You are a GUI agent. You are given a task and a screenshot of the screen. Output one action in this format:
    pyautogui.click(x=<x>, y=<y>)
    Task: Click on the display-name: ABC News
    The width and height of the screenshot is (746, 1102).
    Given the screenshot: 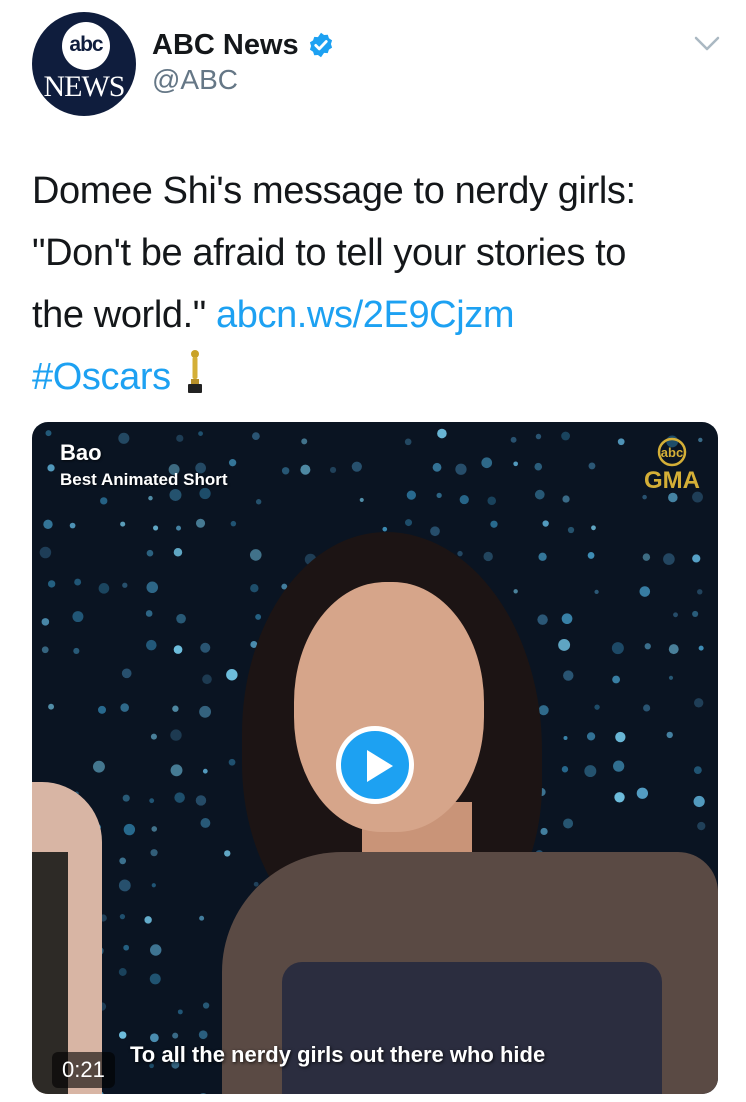 What is the action you would take?
    pyautogui.click(x=225, y=45)
    